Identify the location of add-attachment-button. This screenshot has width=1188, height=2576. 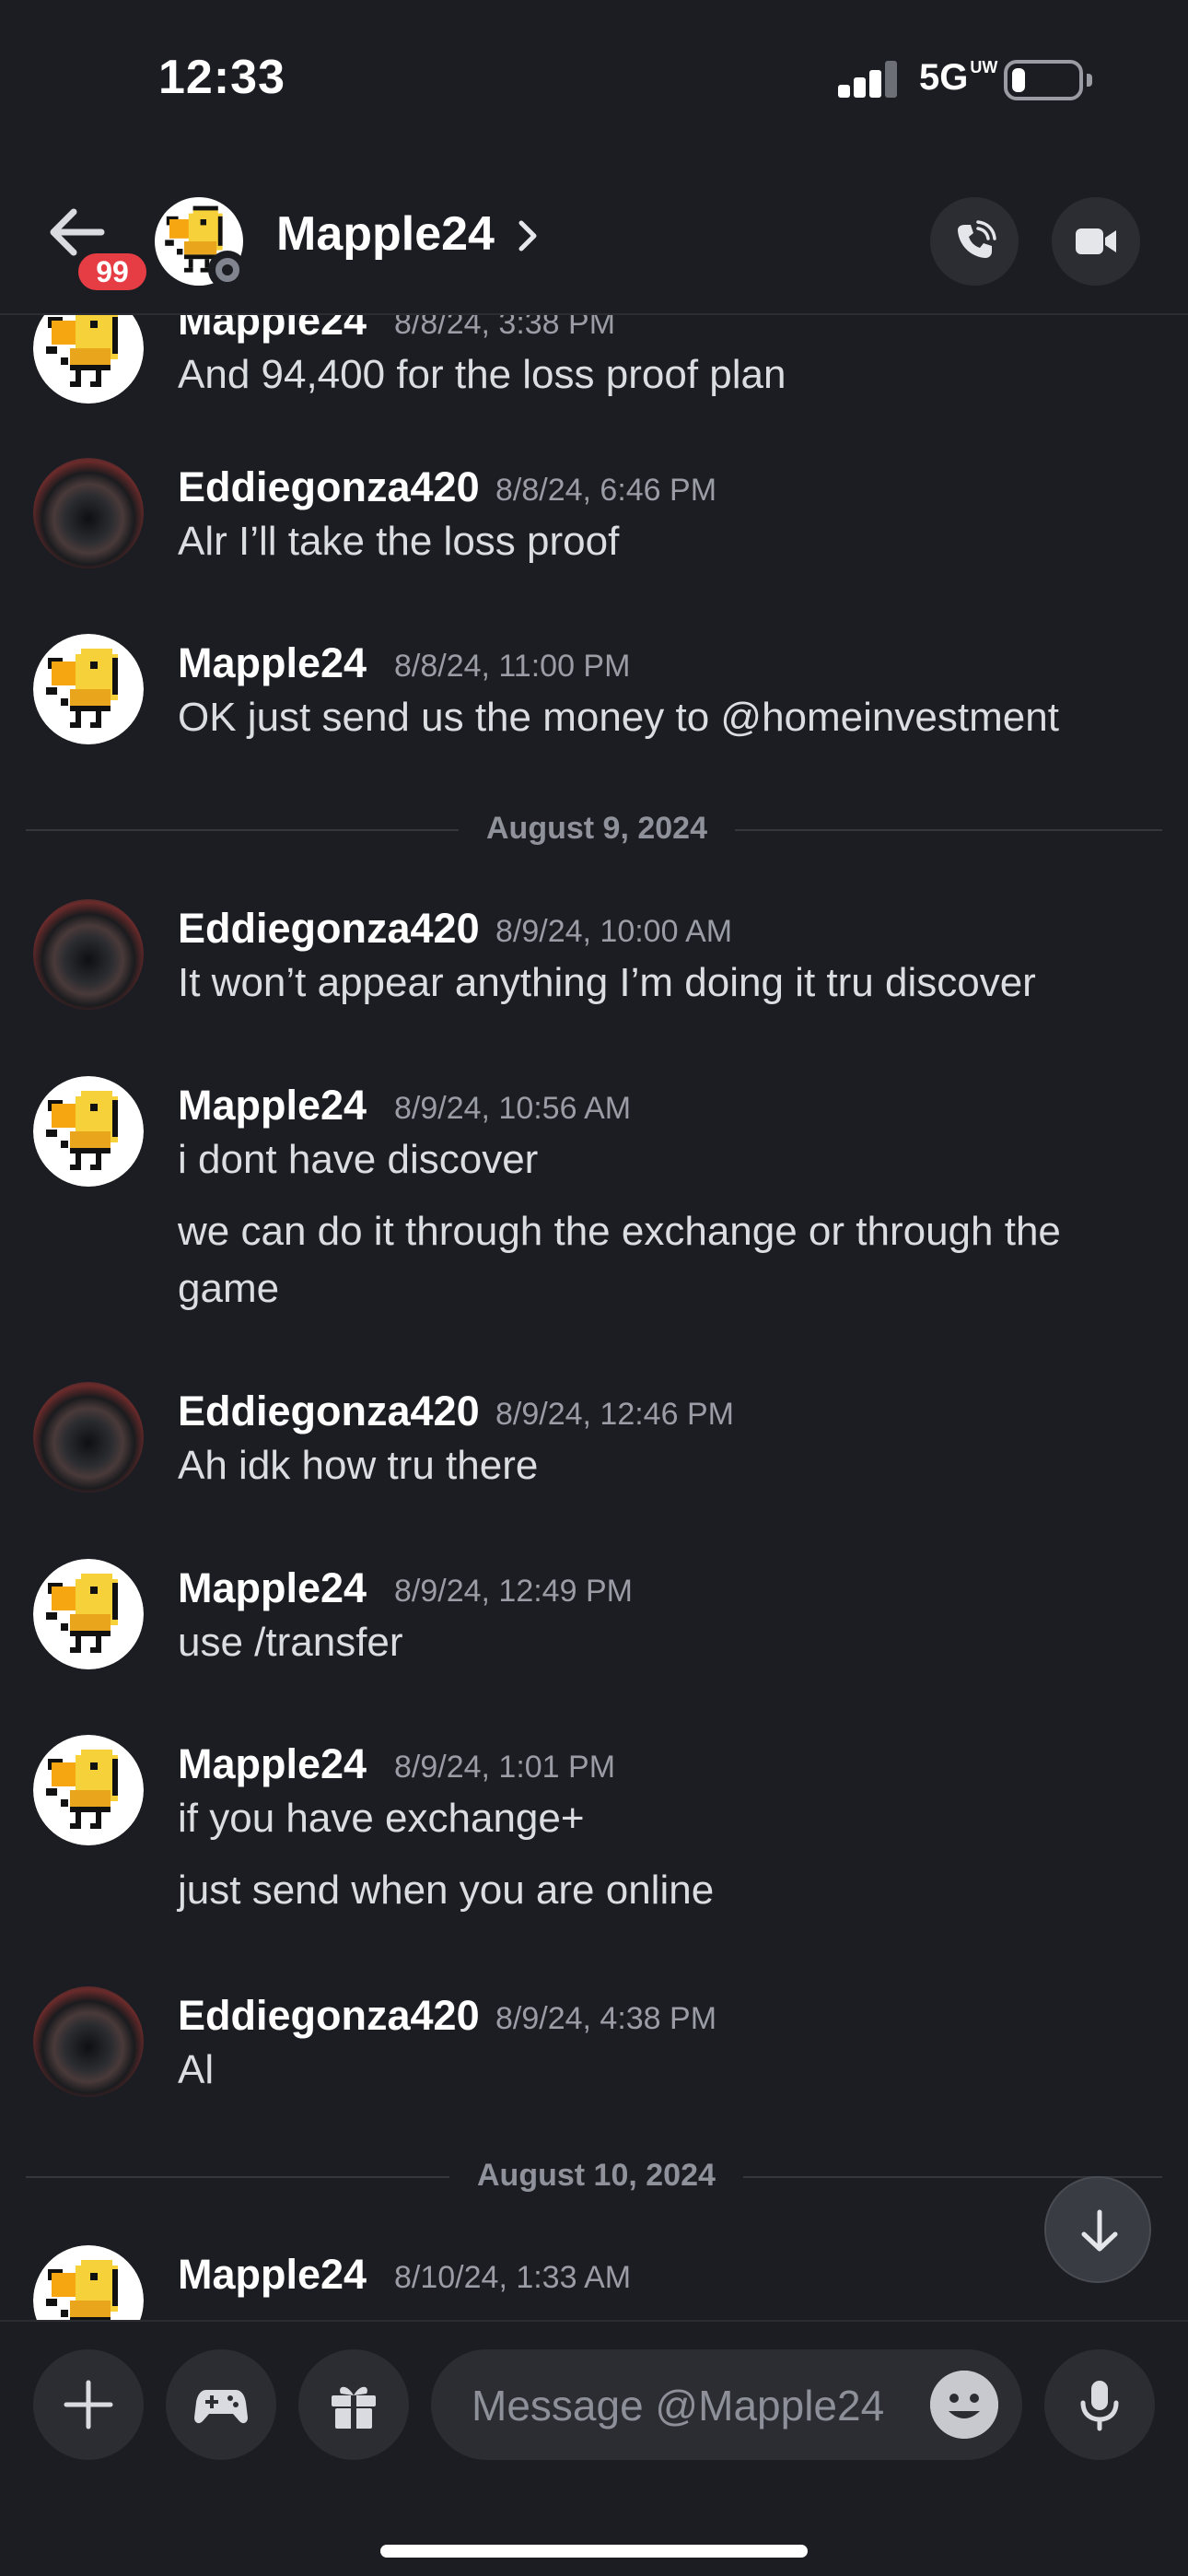
(88, 2404).